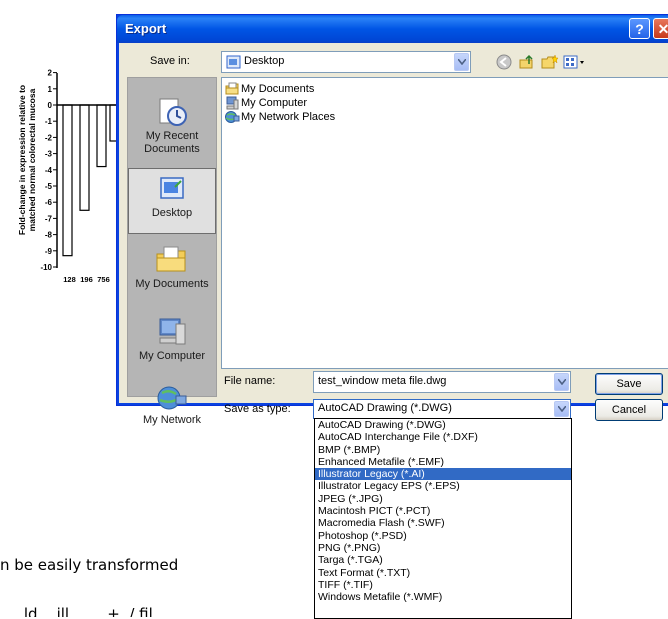 The width and height of the screenshot is (668, 619). I want to click on chart-y-tick-label: -3, so click(49, 154).